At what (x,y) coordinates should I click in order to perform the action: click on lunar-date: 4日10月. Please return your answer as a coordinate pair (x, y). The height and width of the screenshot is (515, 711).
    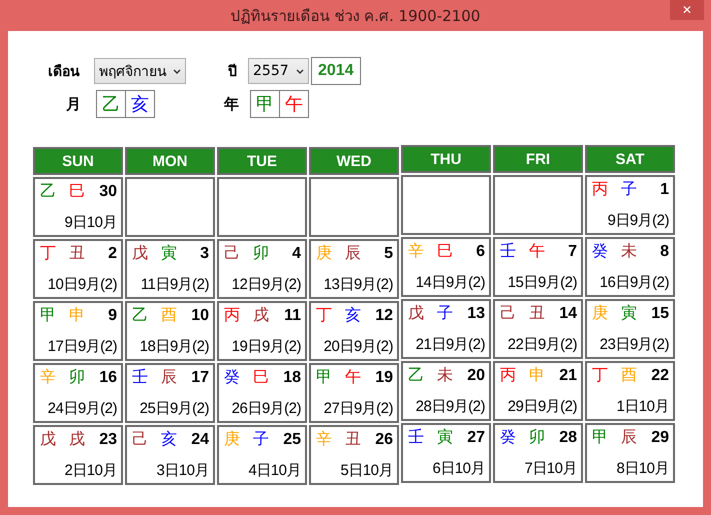
    Looking at the image, I should click on (274, 470).